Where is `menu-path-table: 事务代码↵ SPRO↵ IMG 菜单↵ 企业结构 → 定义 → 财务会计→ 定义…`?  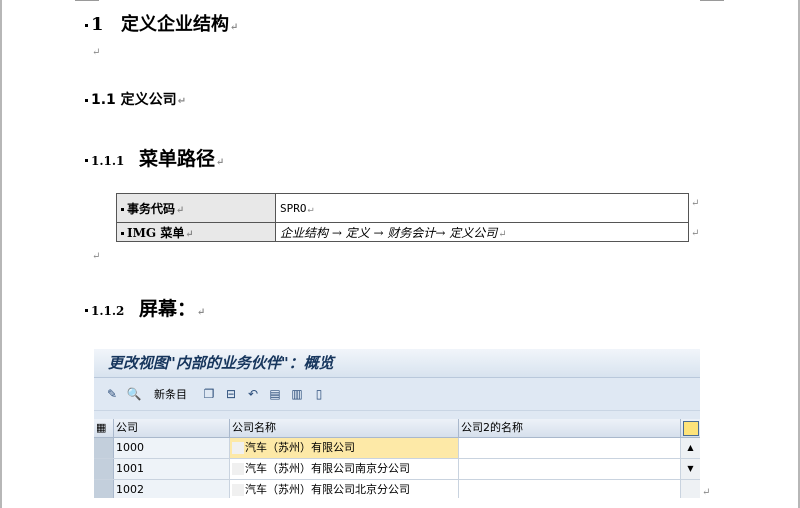 menu-path-table: 事务代码↵ SPRO↵ IMG 菜单↵ 企业结构 → 定义 → 财务会计→ 定义… is located at coordinates (402, 217).